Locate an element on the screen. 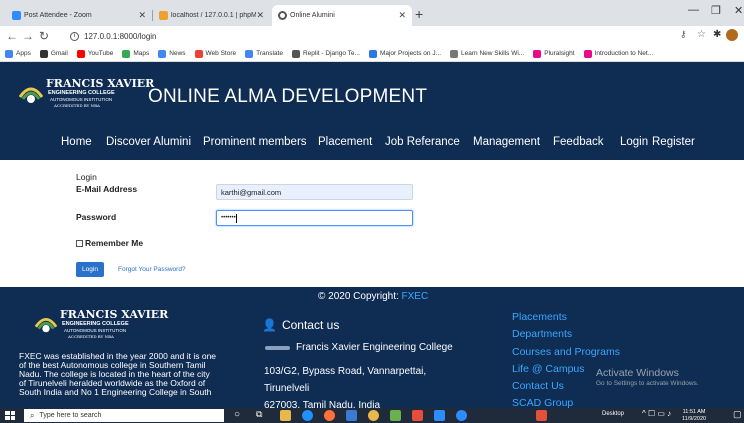  app-icon is located at coordinates (417, 415).